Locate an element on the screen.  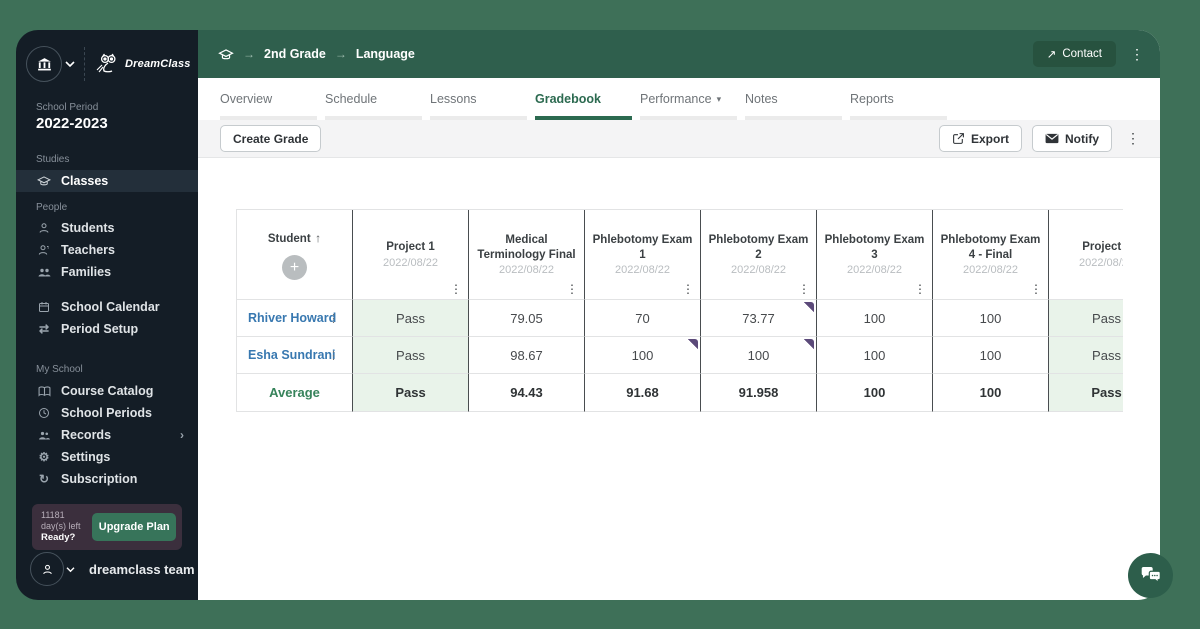
column-header-phlebotomy-exam-3: Phlebotomy Exam 3 2022/08/22 ⋮ is located at coordinates (875, 255).